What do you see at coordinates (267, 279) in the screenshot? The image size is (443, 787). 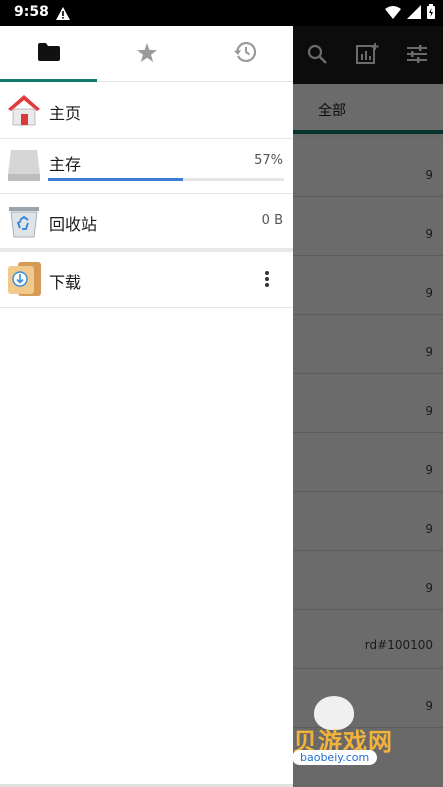 I see `more-options-icon` at bounding box center [267, 279].